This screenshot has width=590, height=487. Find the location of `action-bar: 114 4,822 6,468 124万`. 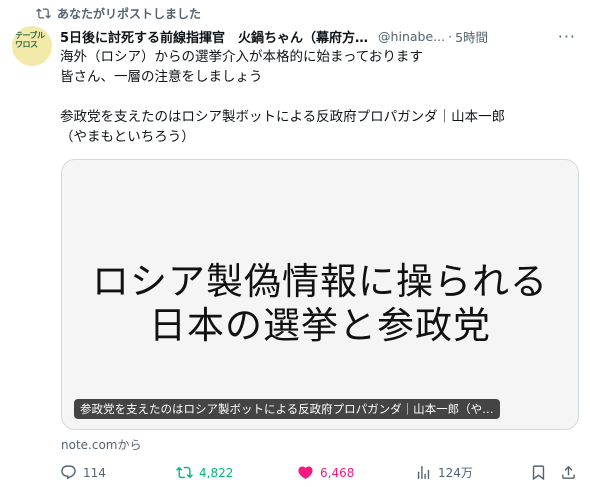

action-bar: 114 4,822 6,468 124万 is located at coordinates (320, 475).